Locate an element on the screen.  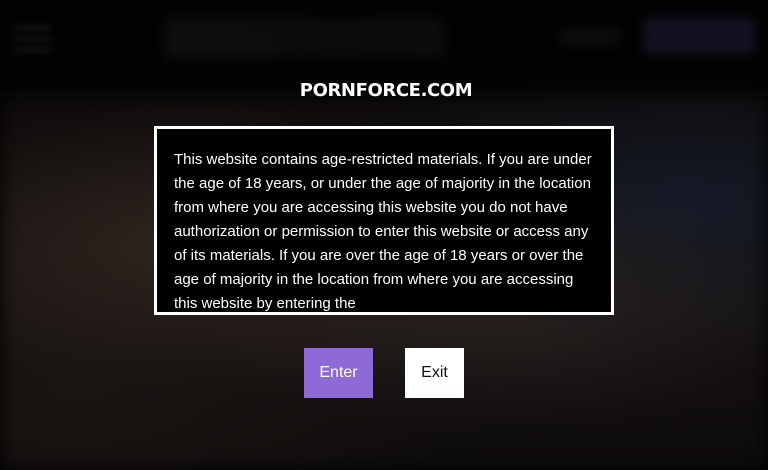
site-logo: PORNFORCE.COM is located at coordinates (386, 90).